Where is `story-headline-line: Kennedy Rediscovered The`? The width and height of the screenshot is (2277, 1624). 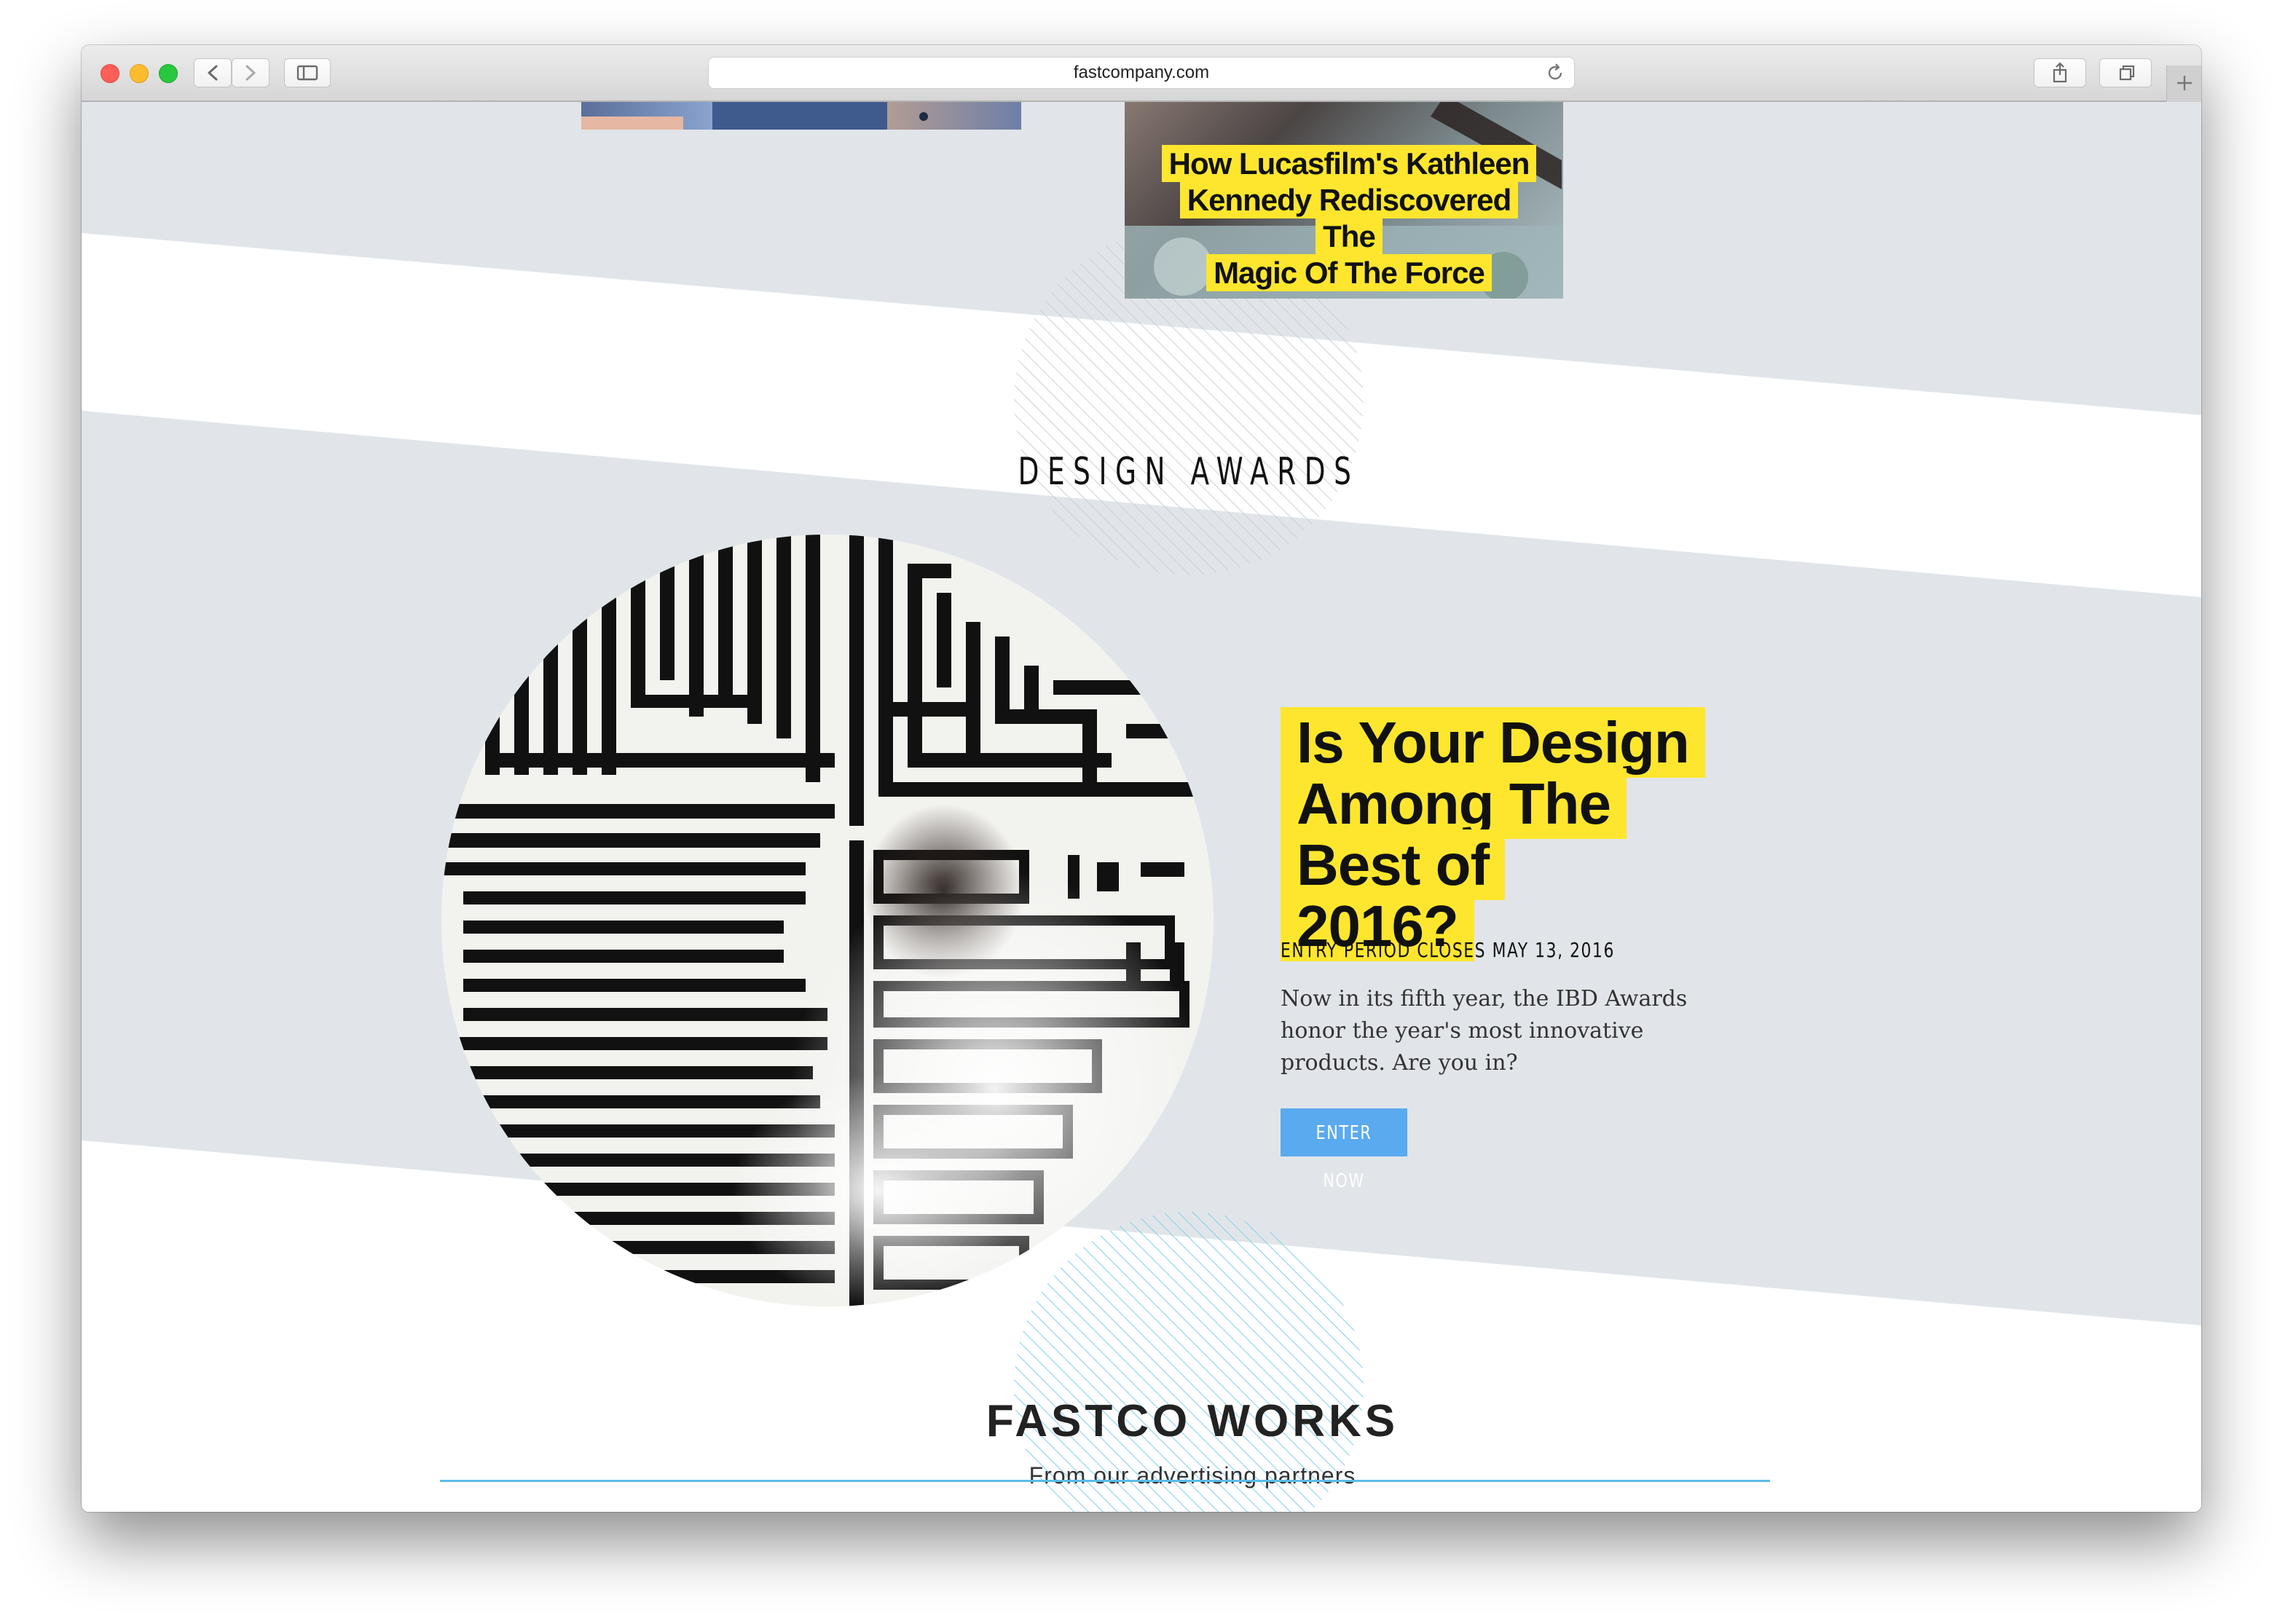 story-headline-line: Kennedy Rediscovered The is located at coordinates (1349, 218).